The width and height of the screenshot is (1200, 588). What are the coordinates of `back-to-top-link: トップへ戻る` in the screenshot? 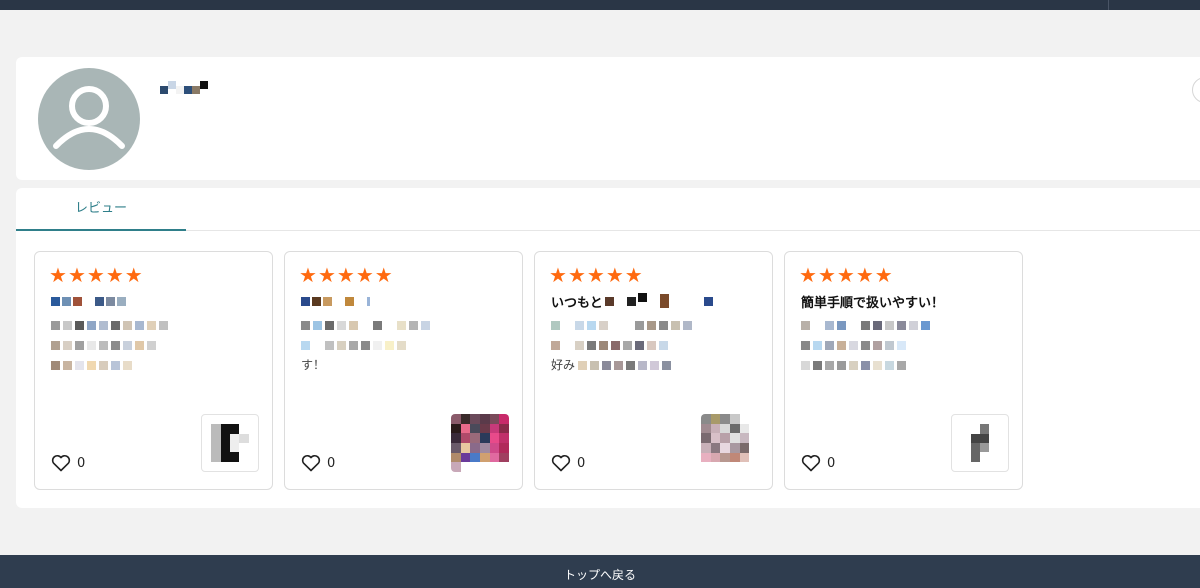 It's located at (600, 574).